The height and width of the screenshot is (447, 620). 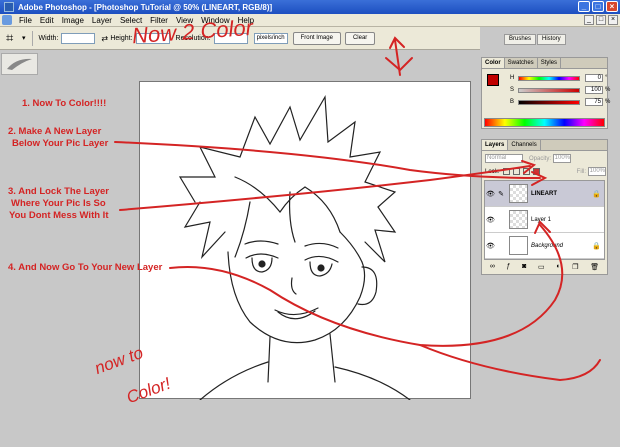 I want to click on menu-help: Help, so click(x=246, y=20).